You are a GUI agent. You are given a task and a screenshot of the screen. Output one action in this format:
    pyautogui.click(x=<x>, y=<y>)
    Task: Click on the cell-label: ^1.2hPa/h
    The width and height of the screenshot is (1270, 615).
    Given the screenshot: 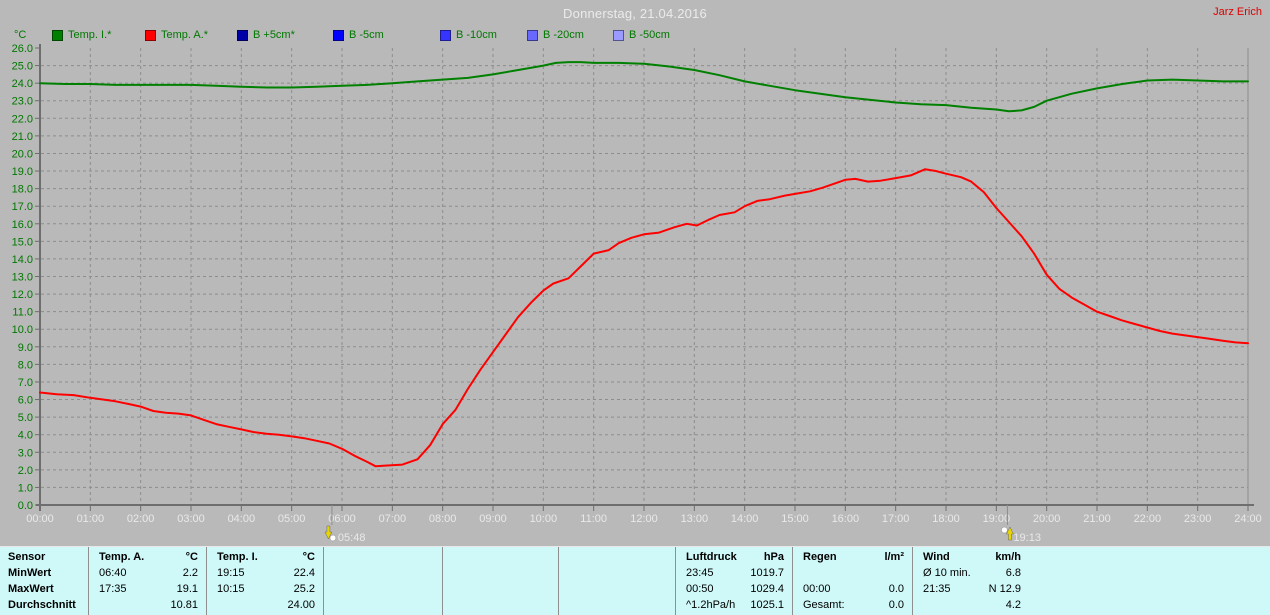 What is the action you would take?
    pyautogui.click(x=711, y=605)
    